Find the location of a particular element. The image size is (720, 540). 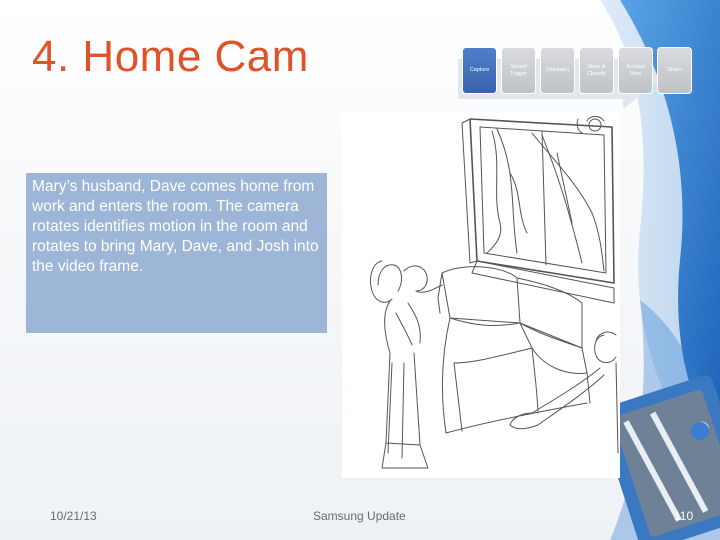

step-capture: Capture is located at coordinates (479, 70).